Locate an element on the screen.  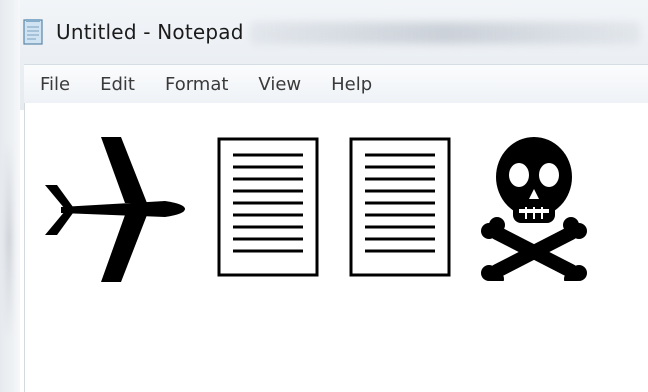
airplane-icon is located at coordinates (115, 209).